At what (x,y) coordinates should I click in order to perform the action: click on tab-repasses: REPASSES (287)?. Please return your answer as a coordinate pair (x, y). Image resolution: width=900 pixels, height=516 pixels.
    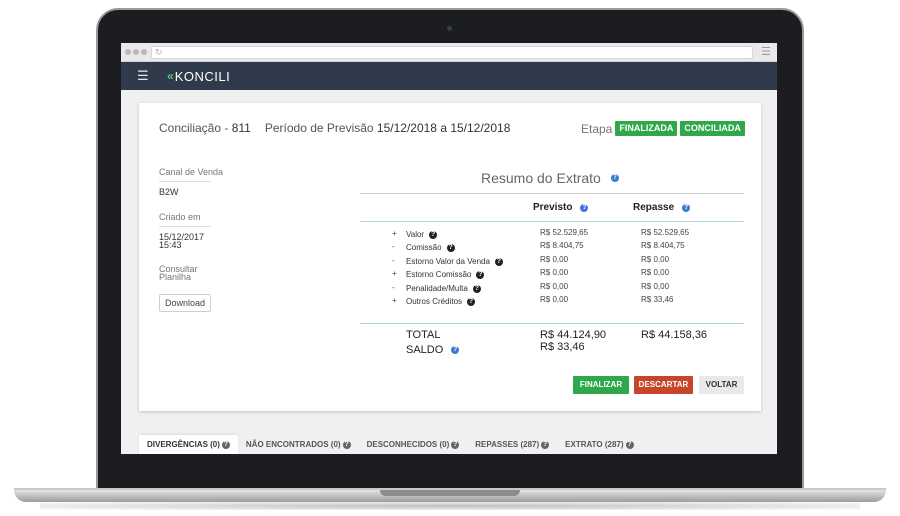
    Looking at the image, I should click on (512, 444).